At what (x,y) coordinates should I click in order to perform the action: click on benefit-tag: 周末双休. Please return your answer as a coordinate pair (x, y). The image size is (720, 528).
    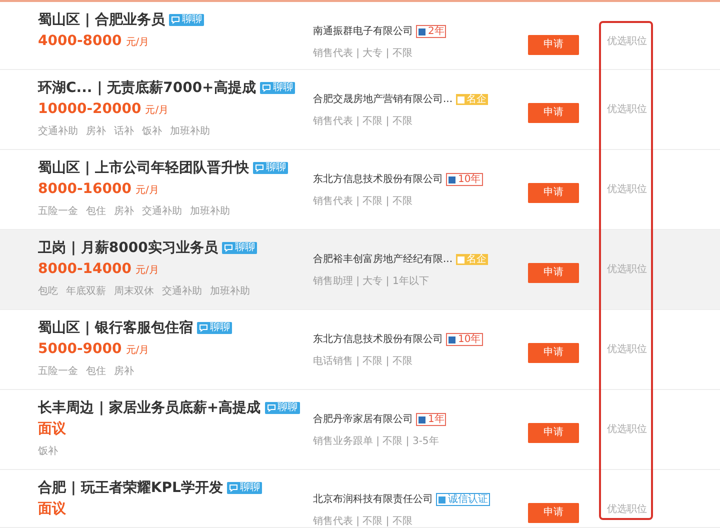
    Looking at the image, I should click on (134, 291).